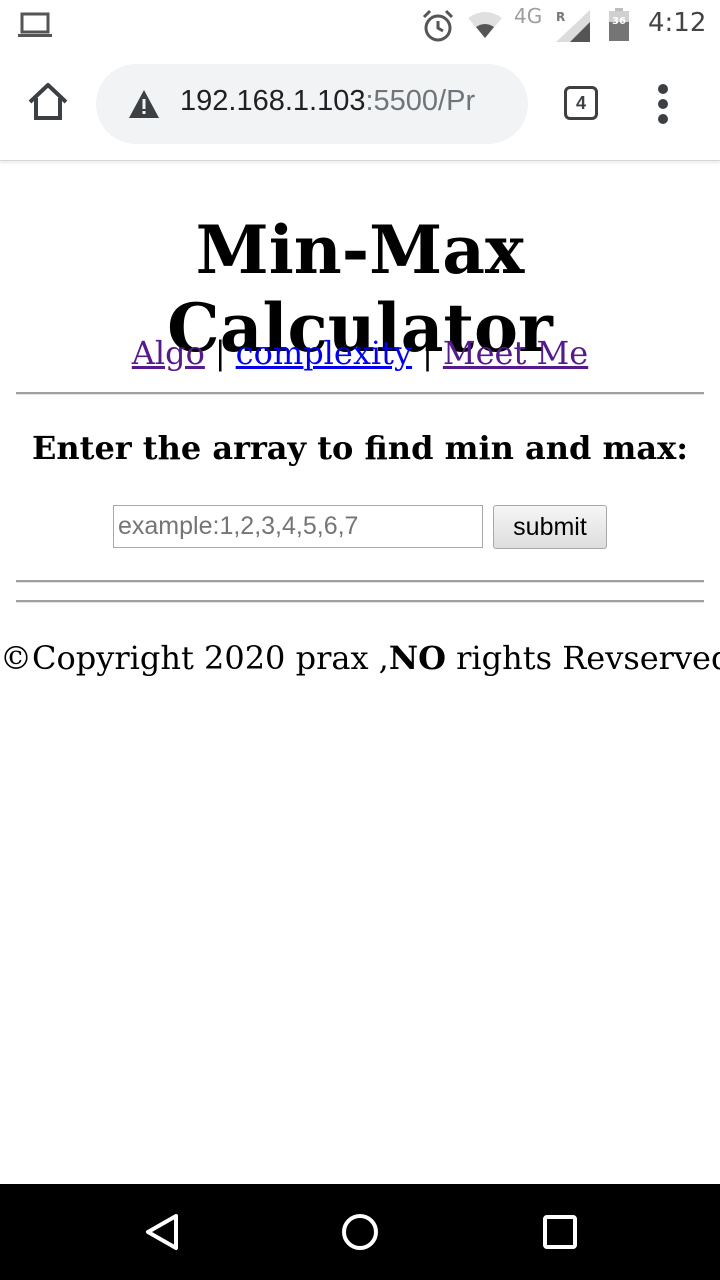  Describe the element at coordinates (35, 24) in the screenshot. I see `laptop-icon` at that location.